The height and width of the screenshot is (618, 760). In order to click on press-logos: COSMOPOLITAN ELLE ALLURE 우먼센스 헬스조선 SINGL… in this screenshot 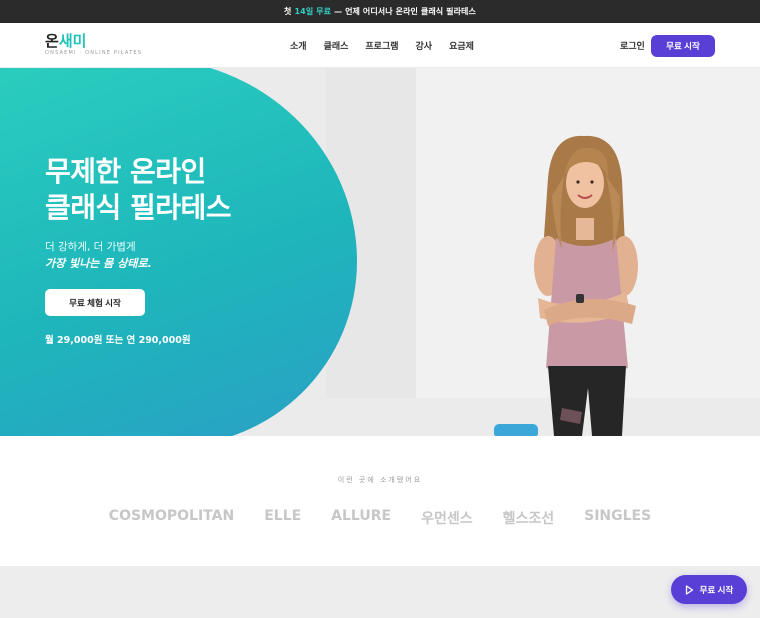, I will do `click(380, 518)`.